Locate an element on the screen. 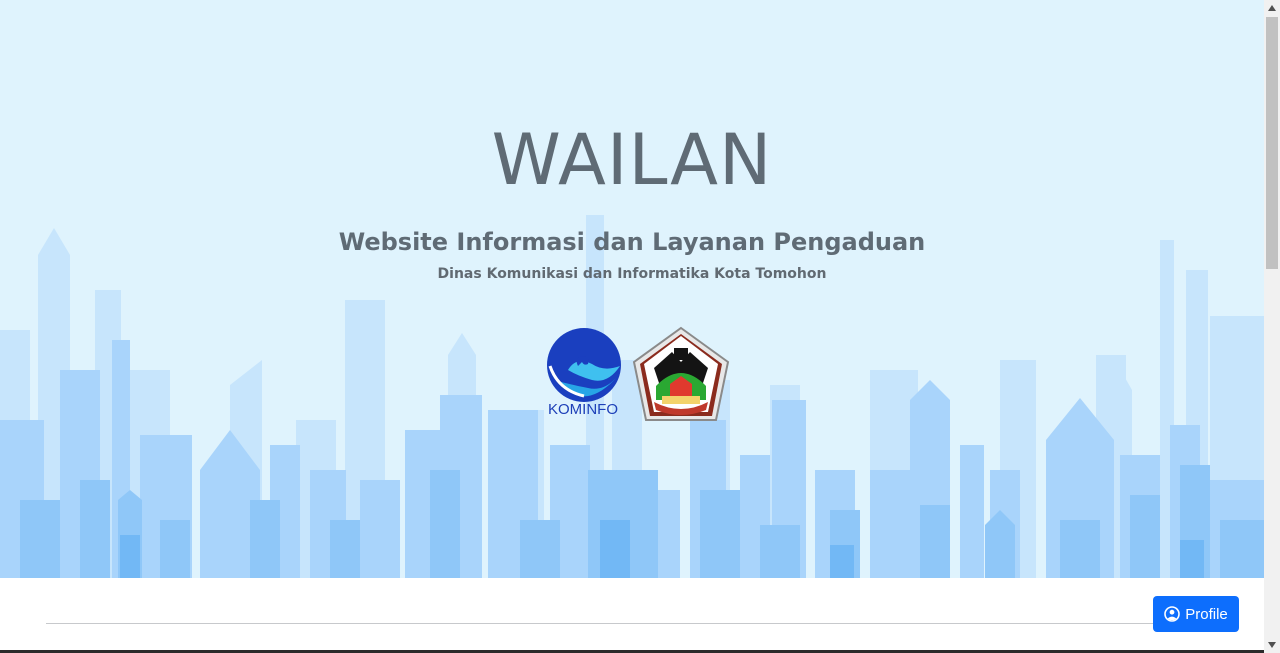 This screenshot has width=1280, height=653. site-subtitle: Website Informasi dan Layanan Pengaduan is located at coordinates (632, 242).